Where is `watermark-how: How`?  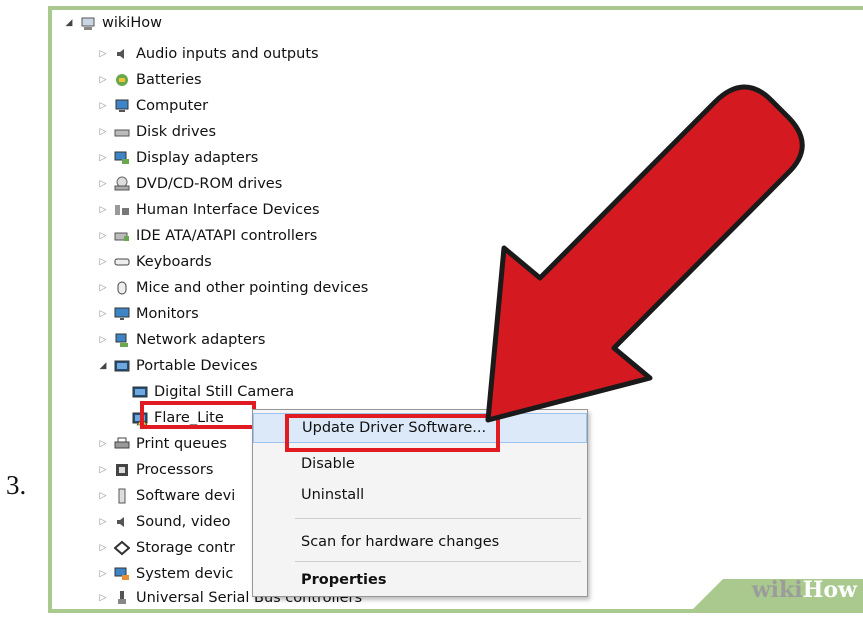 watermark-how: How is located at coordinates (829, 590).